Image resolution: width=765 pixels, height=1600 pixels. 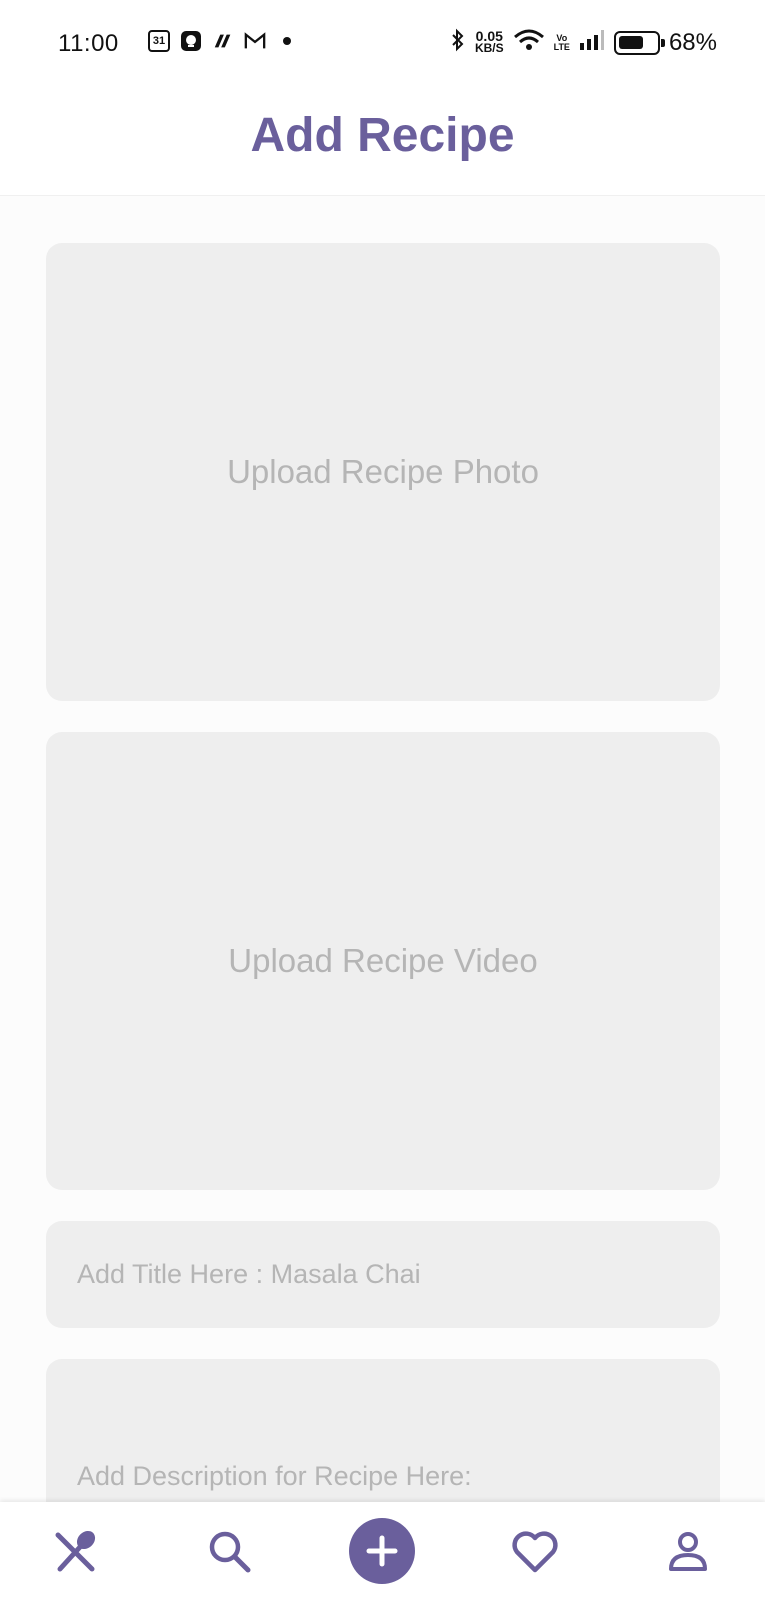 I want to click on bluetooth-icon, so click(x=458, y=42).